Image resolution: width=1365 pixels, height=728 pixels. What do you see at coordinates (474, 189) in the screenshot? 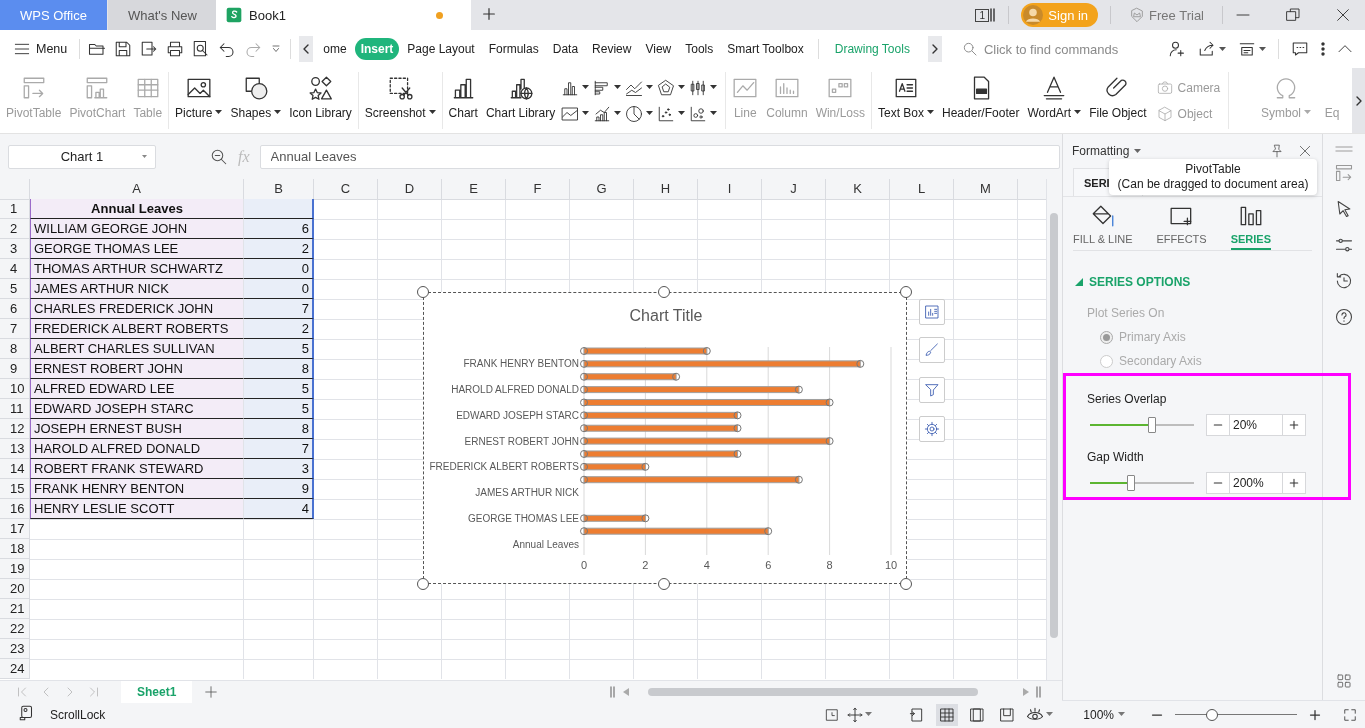
I see `column-header: E` at bounding box center [474, 189].